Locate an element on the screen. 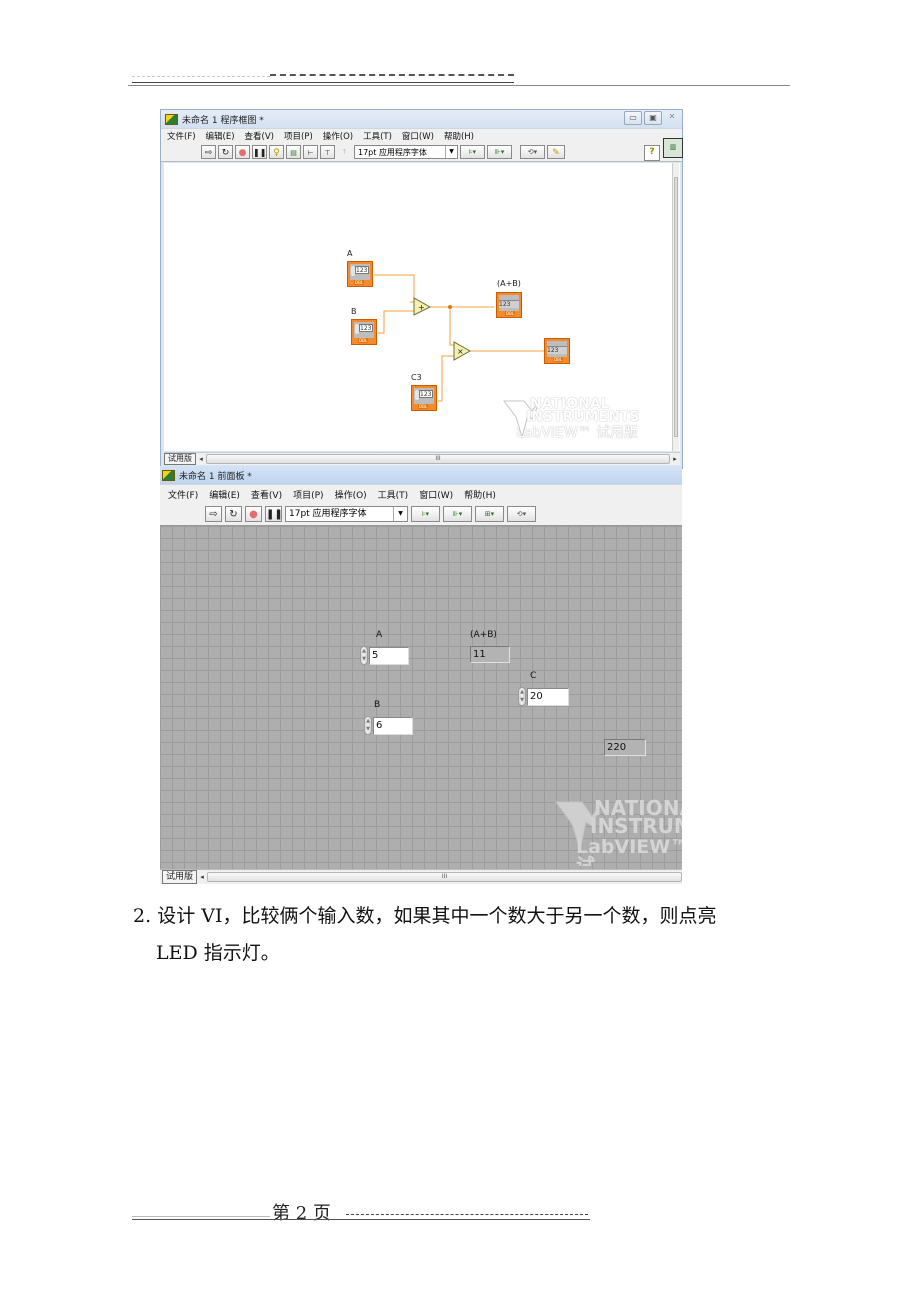 This screenshot has height=1302, width=920. maximize-button: ▣ is located at coordinates (653, 118).